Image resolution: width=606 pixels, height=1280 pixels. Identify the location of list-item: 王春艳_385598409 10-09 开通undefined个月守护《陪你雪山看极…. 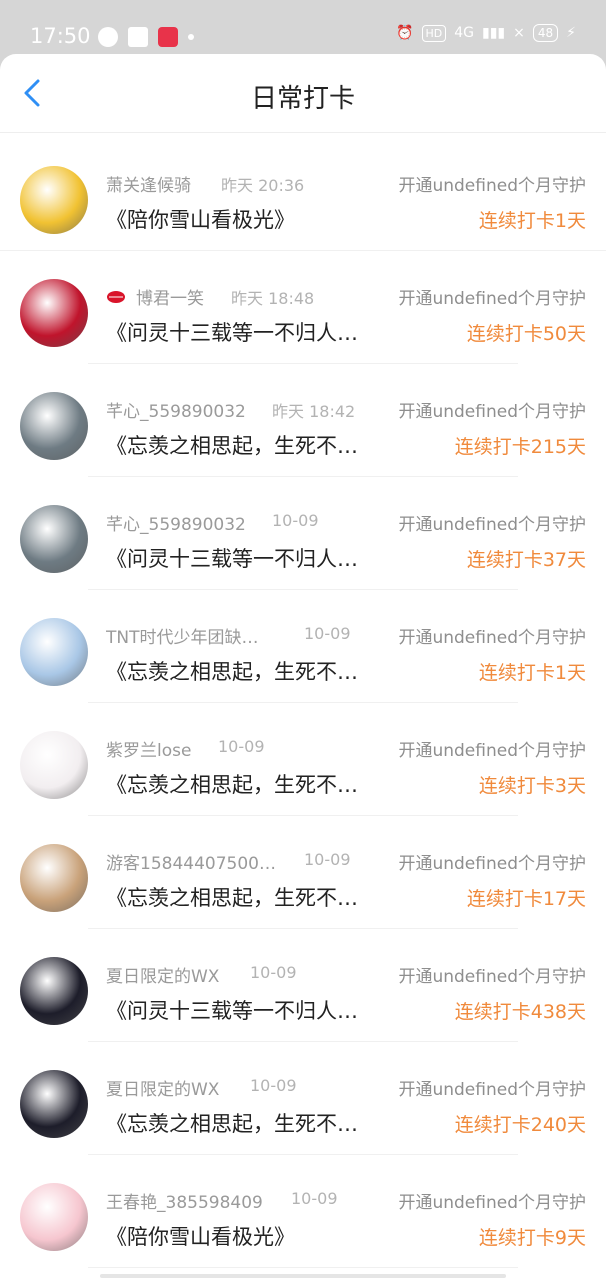
(303, 1211).